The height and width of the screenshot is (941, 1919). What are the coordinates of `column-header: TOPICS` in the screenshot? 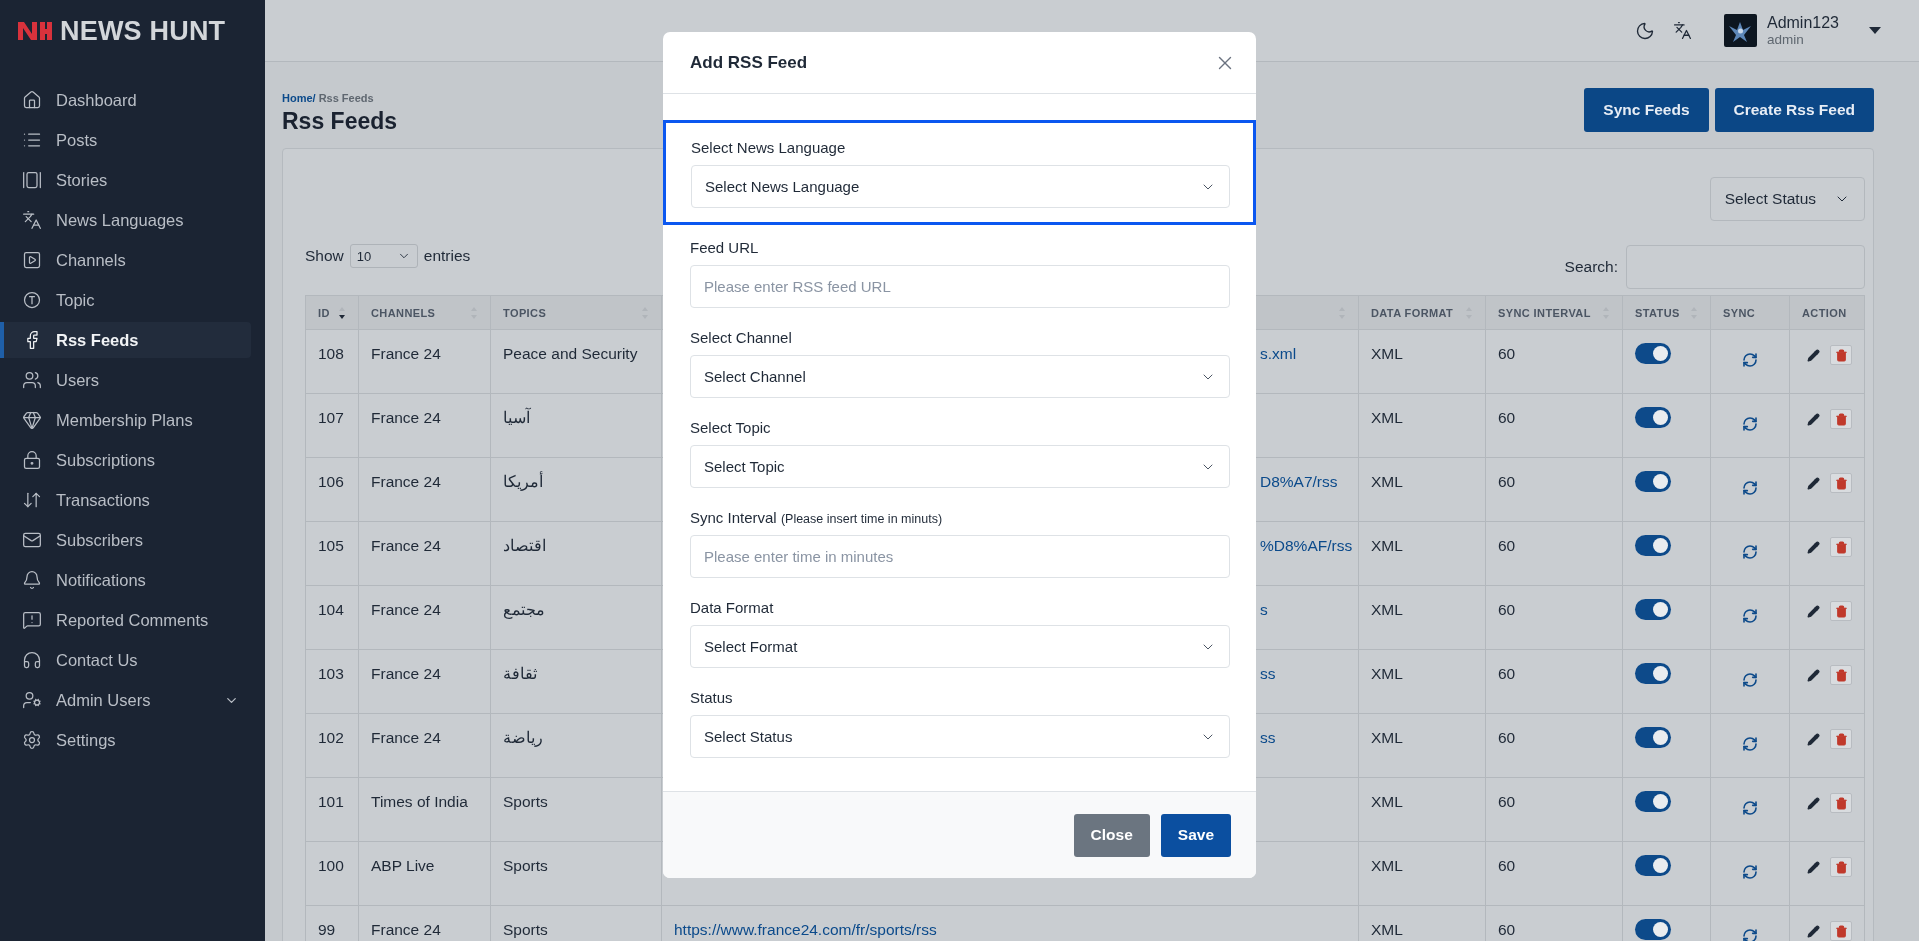 It's located at (525, 312).